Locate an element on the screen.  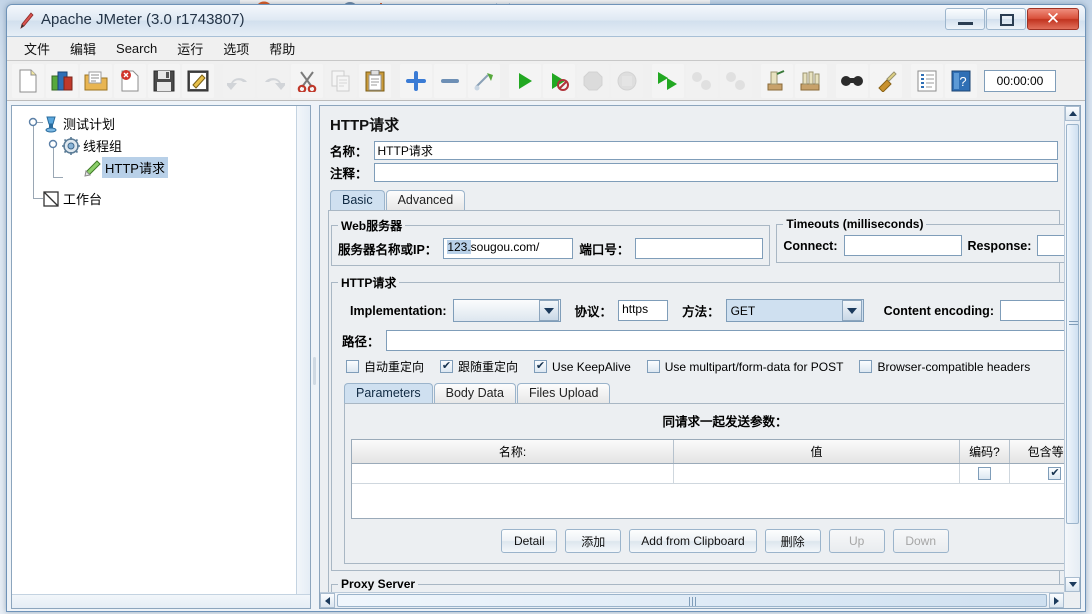
content-encoding-input is located at coordinates (1031, 310).